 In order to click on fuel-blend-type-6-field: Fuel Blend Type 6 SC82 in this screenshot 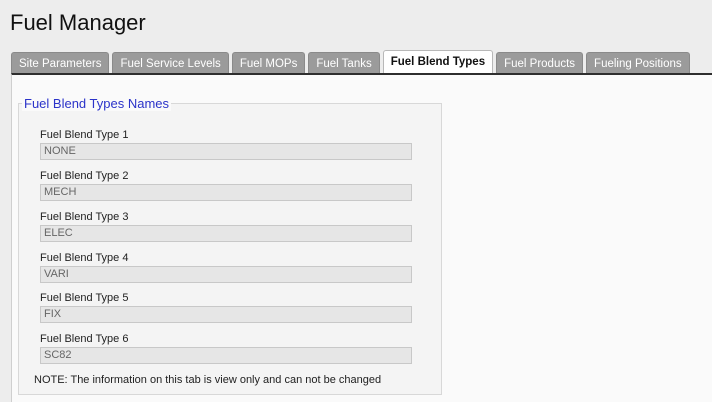, I will do `click(226, 348)`.